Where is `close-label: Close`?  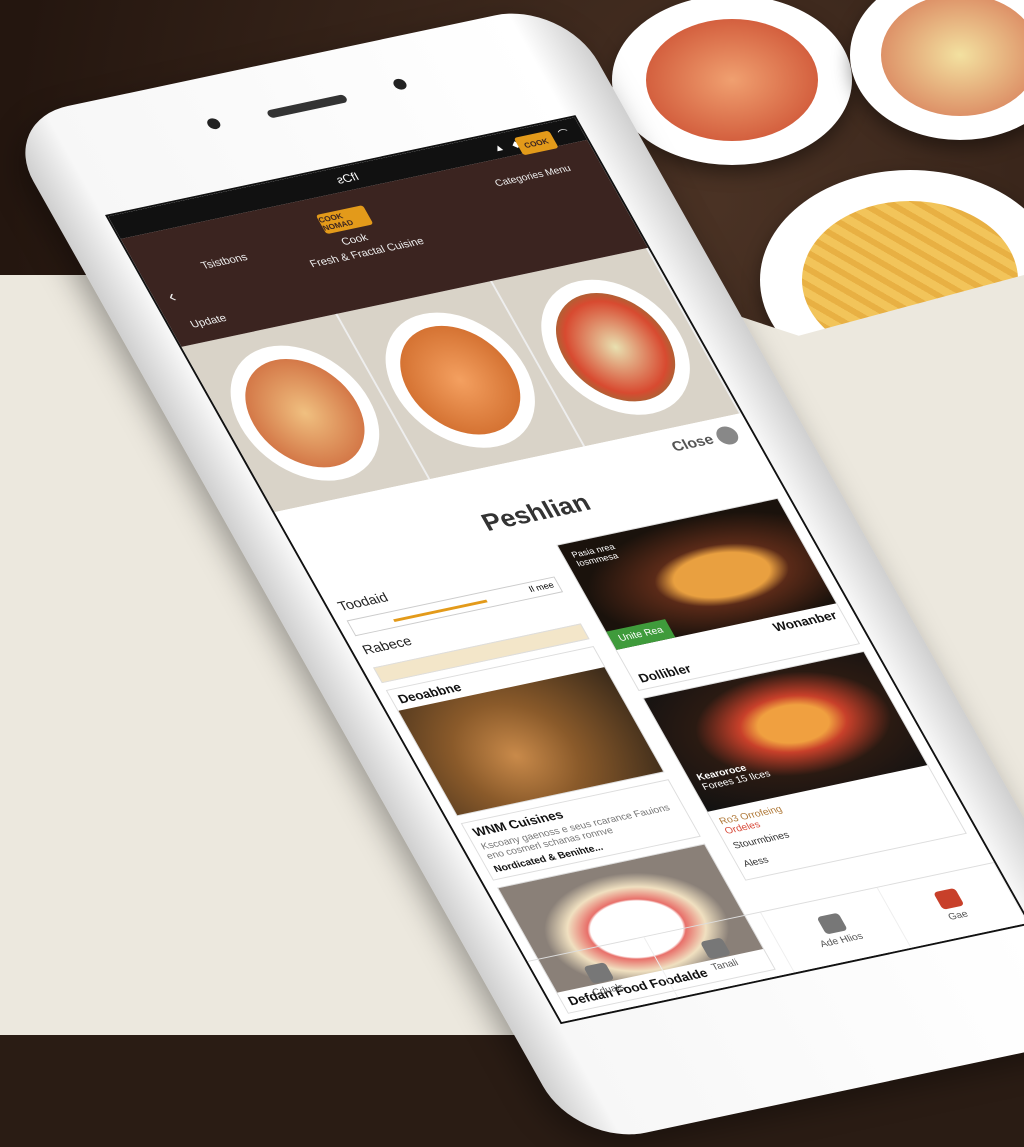
close-label: Close is located at coordinates (692, 443).